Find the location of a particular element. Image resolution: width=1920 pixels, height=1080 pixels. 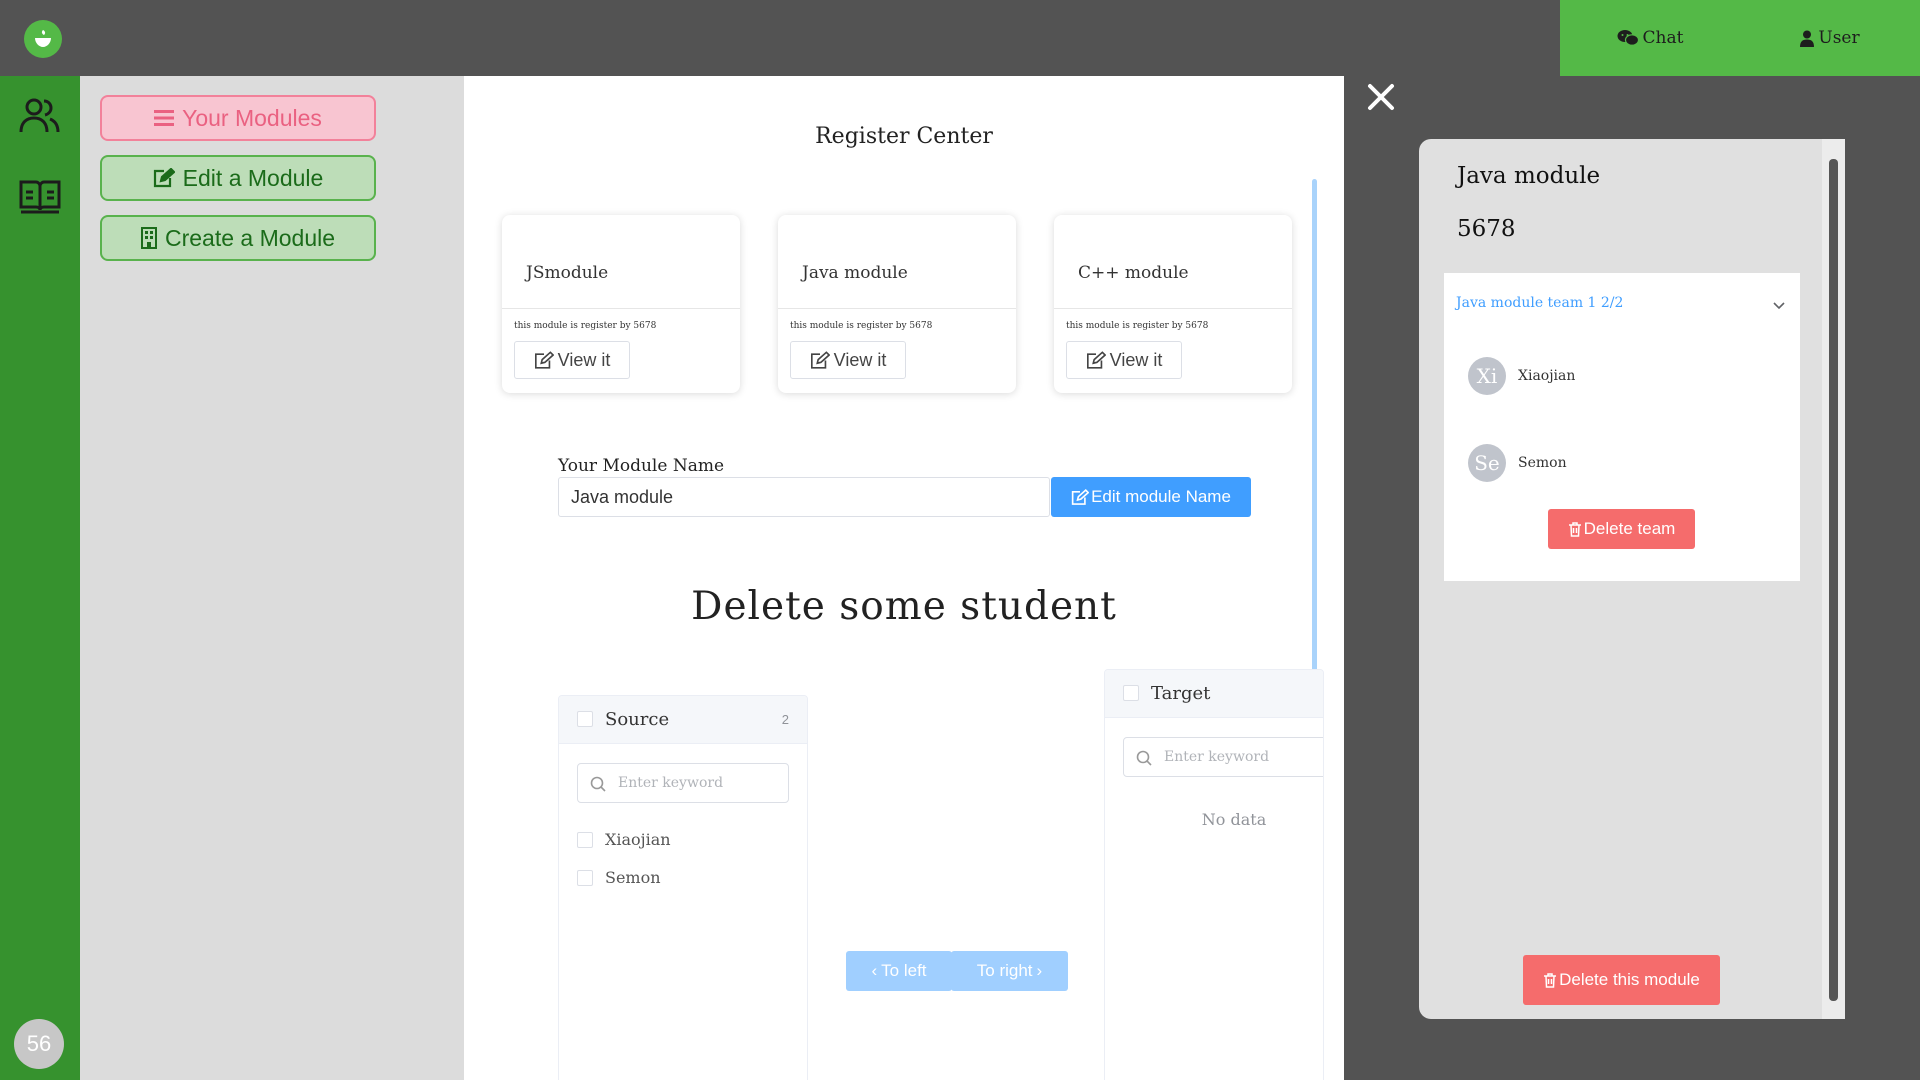

list-item: Semon is located at coordinates (633, 877).